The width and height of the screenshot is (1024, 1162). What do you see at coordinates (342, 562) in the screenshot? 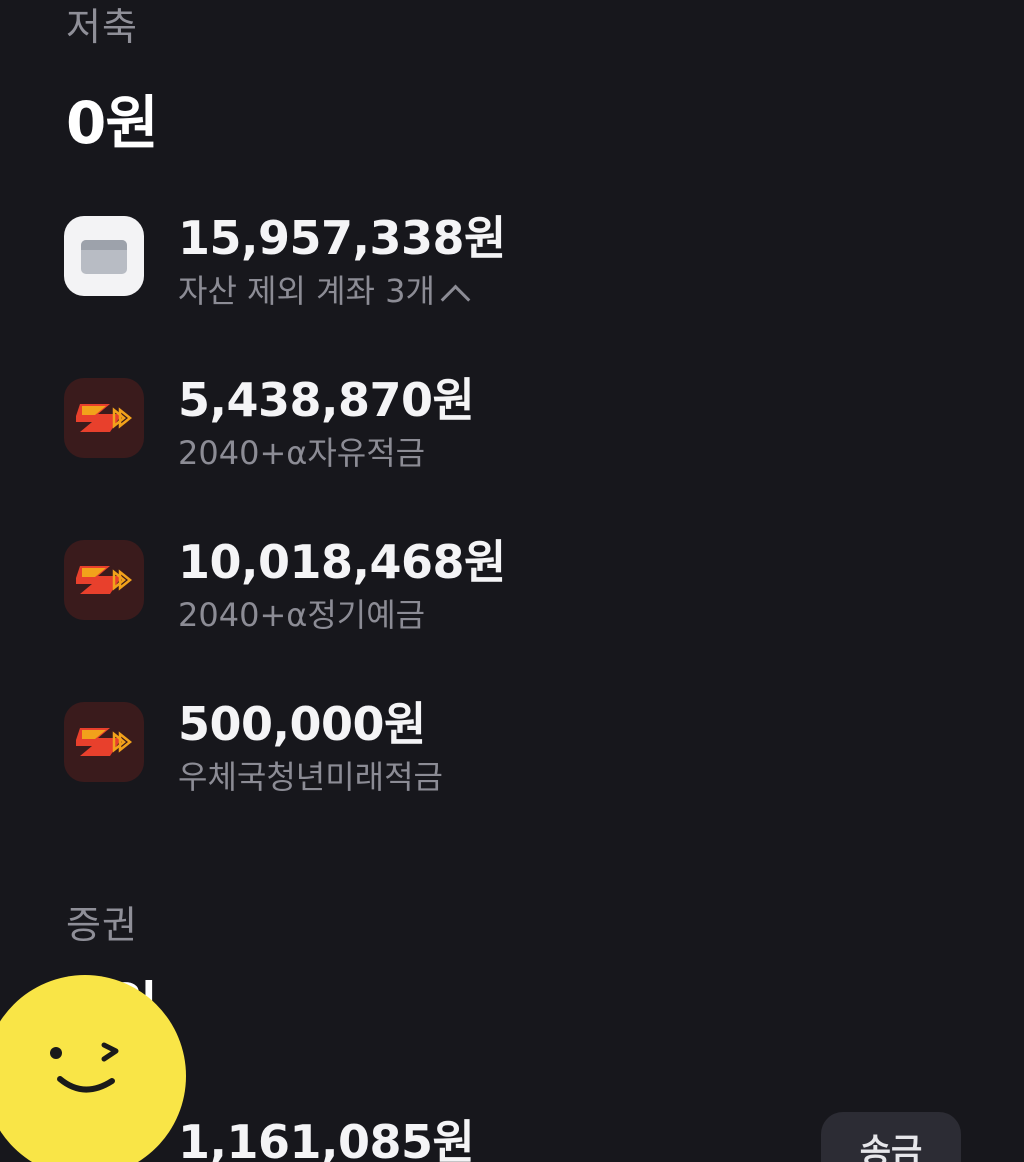
I see `account-amount: 10,018,468원` at bounding box center [342, 562].